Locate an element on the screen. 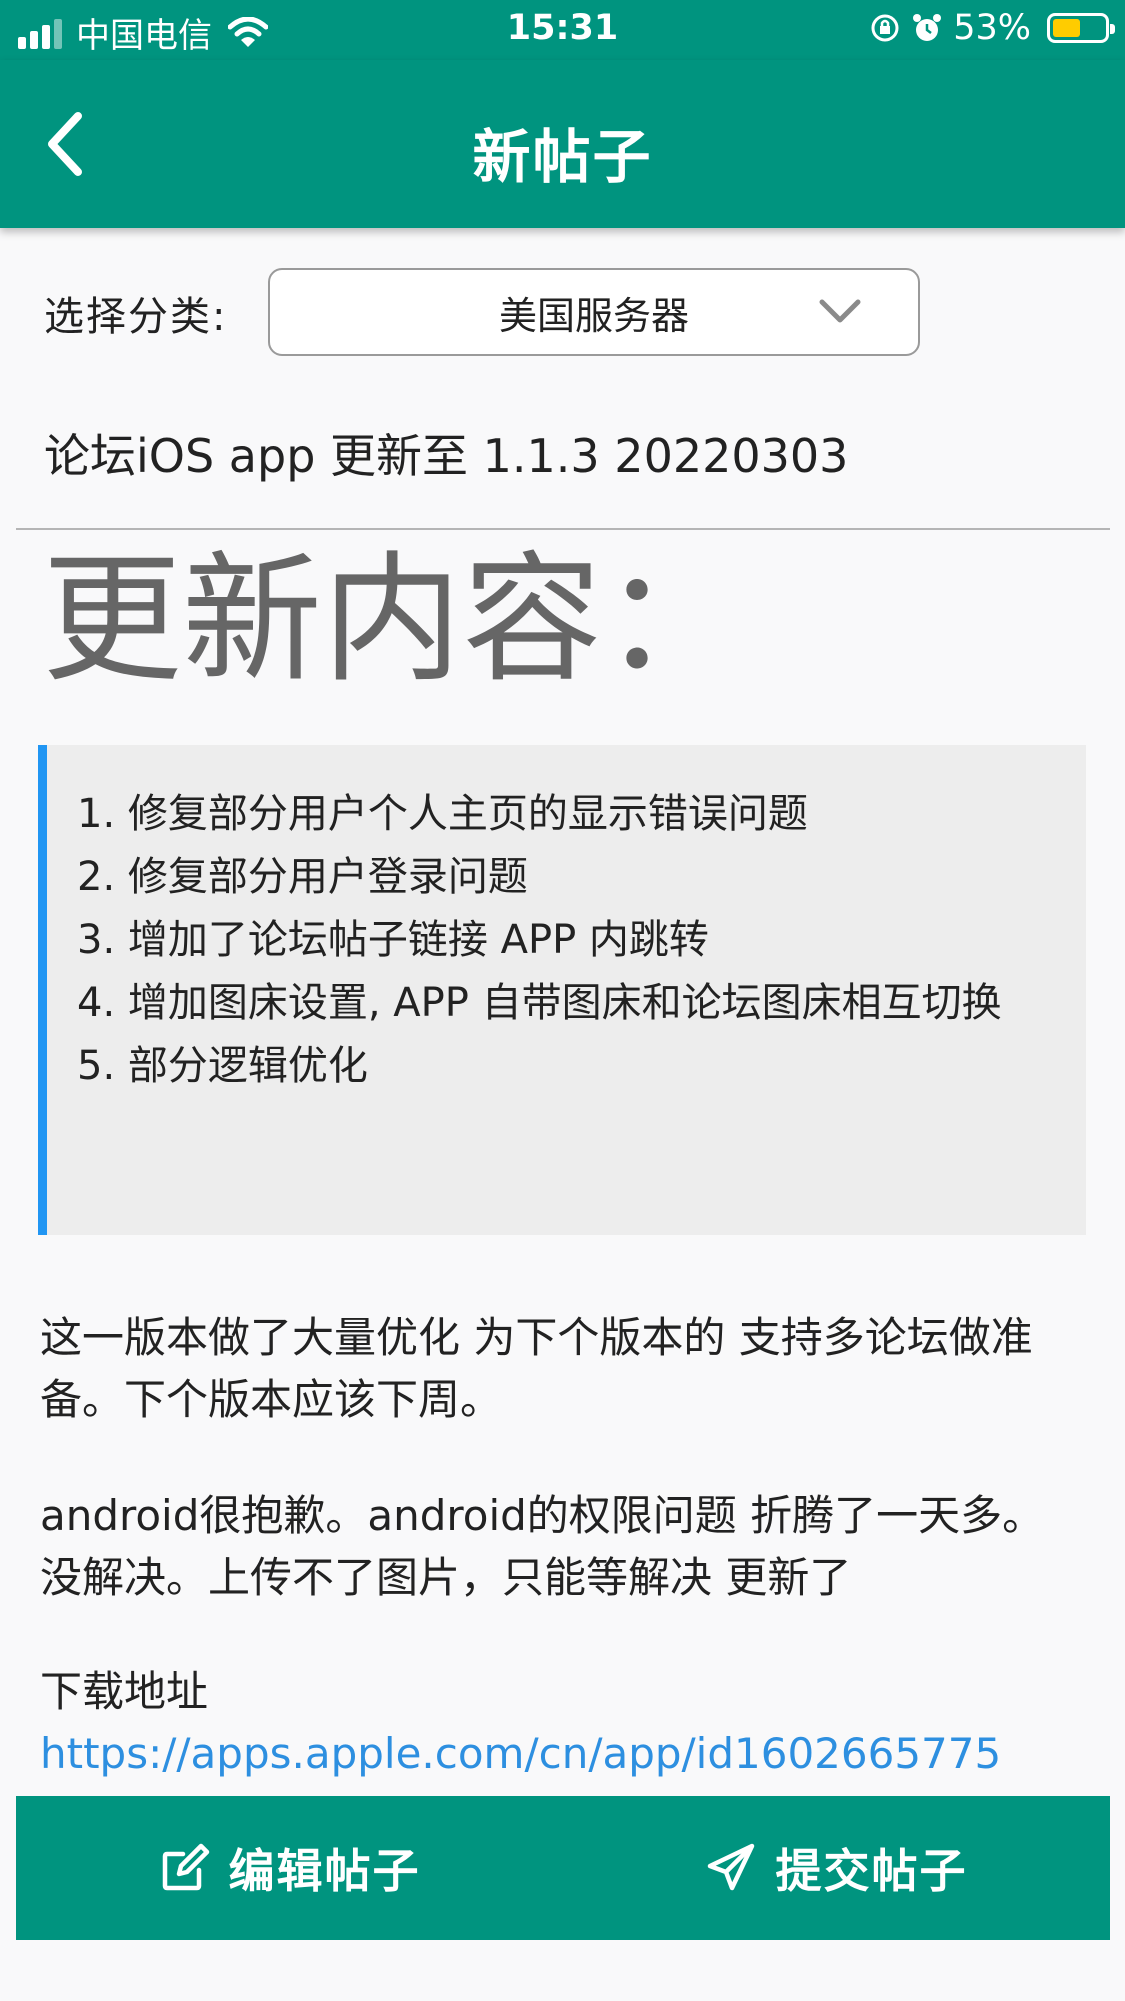 Image resolution: width=1125 pixels, height=2001 pixels. edit-post-label: 编辑帖子 is located at coordinates (324, 1871).